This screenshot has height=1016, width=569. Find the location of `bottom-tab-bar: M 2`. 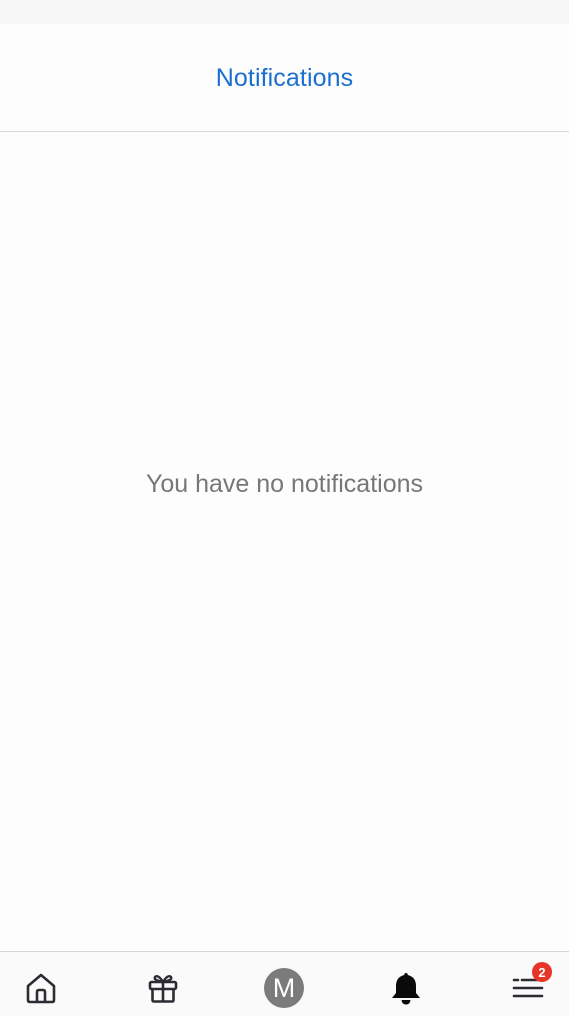

bottom-tab-bar: M 2 is located at coordinates (284, 983).